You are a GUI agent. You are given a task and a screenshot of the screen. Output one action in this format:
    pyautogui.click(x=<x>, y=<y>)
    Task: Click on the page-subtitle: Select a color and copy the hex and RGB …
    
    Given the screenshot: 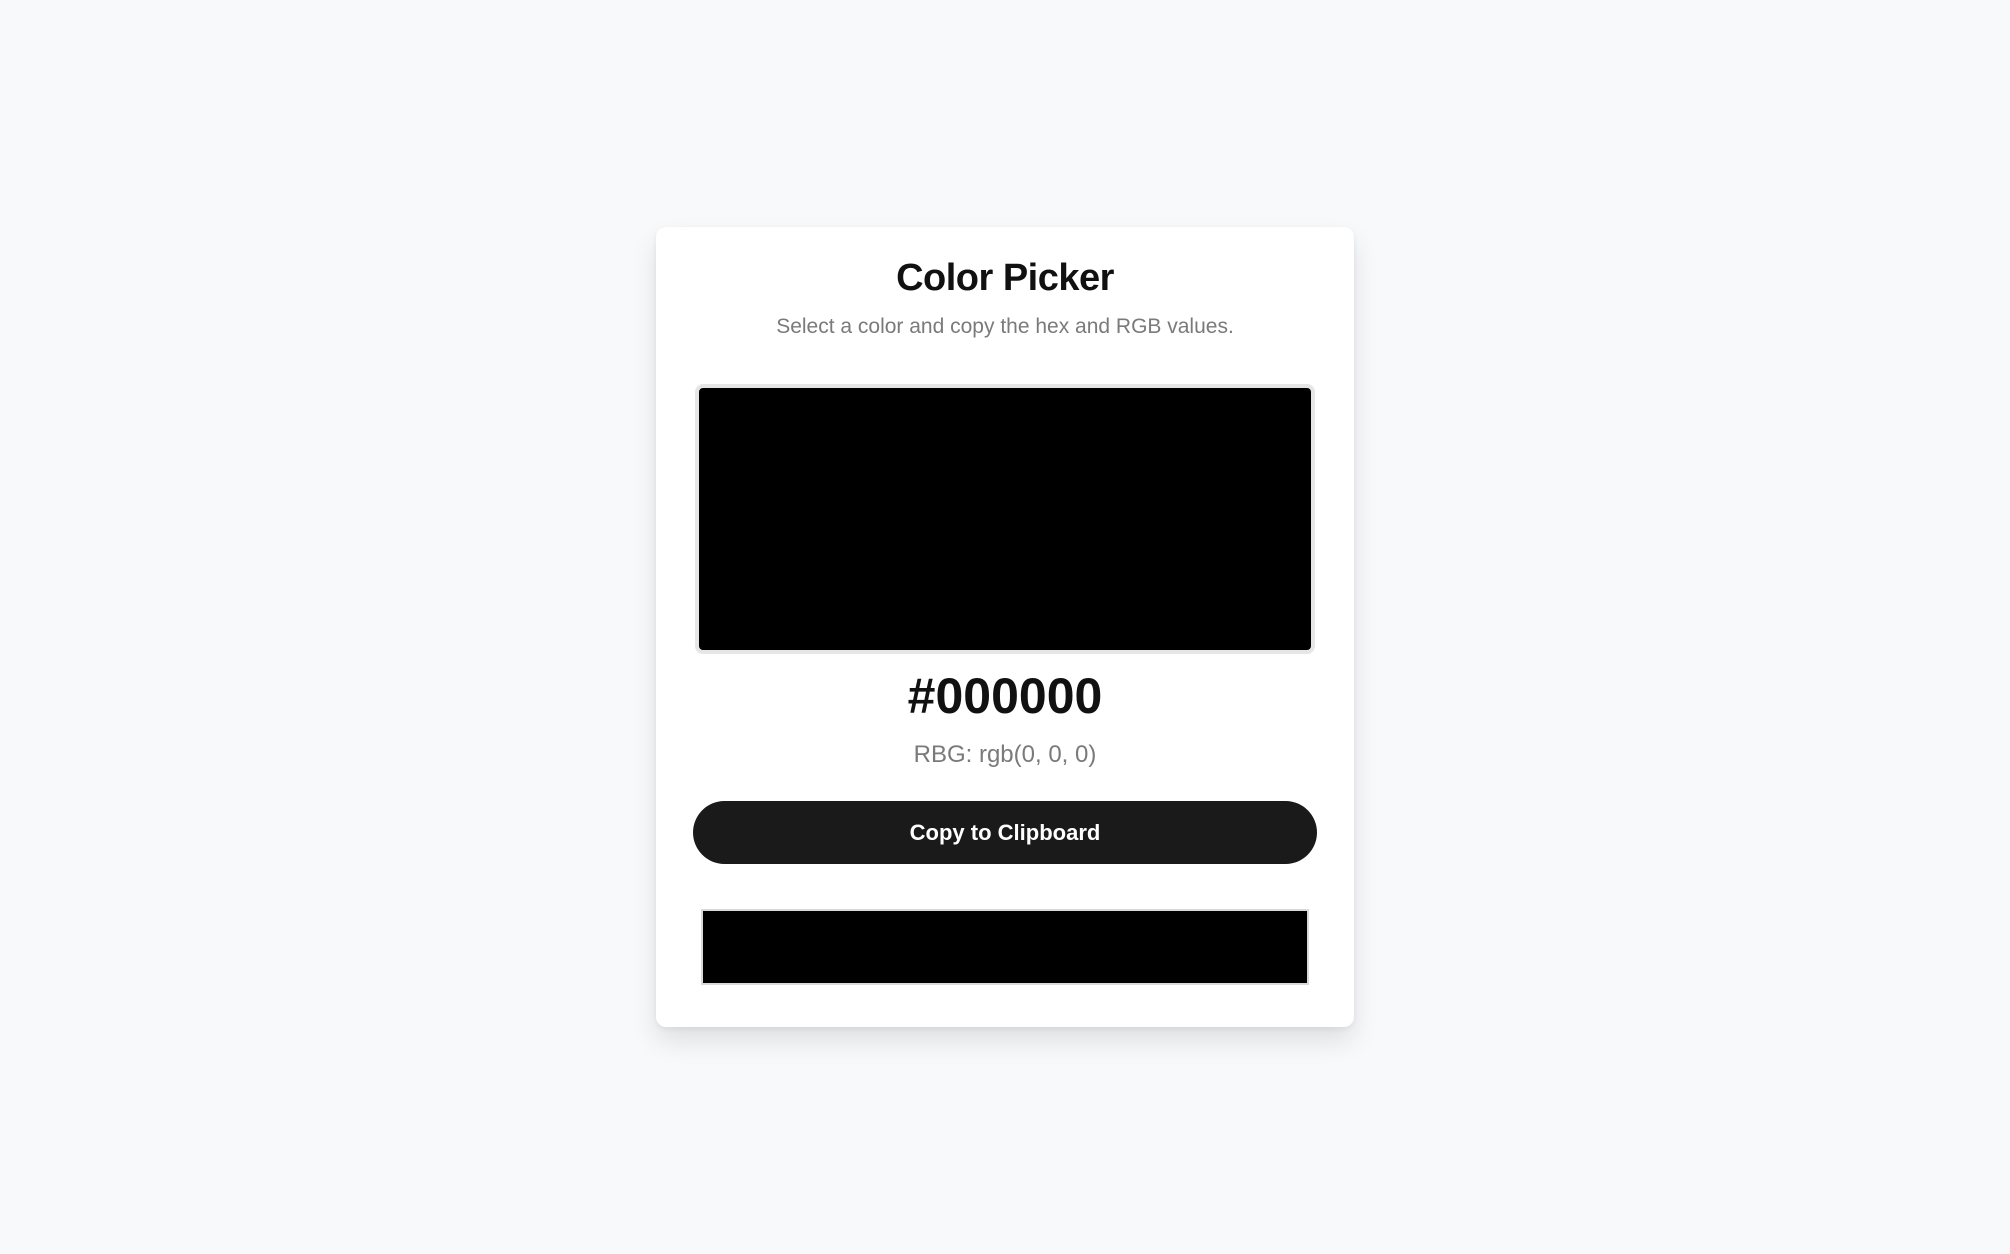 What is the action you would take?
    pyautogui.click(x=1005, y=326)
    